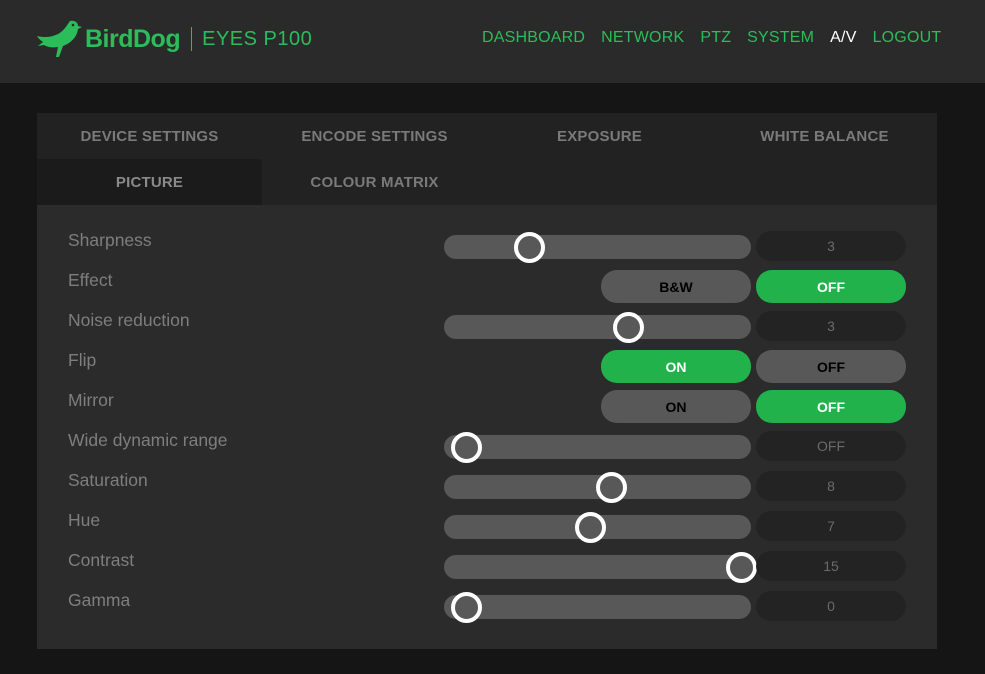  I want to click on main-nav: DASHBOARD NETWORK PTZ SYSTEM A/V LOGOUT, so click(719, 38).